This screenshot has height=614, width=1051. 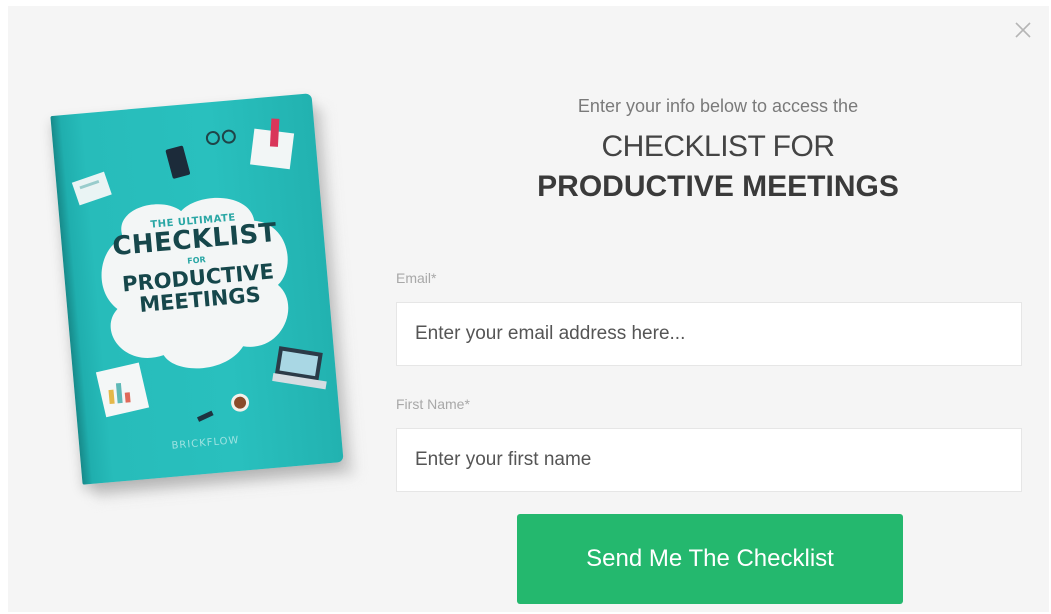 I want to click on glasses-icon, so click(x=220, y=137).